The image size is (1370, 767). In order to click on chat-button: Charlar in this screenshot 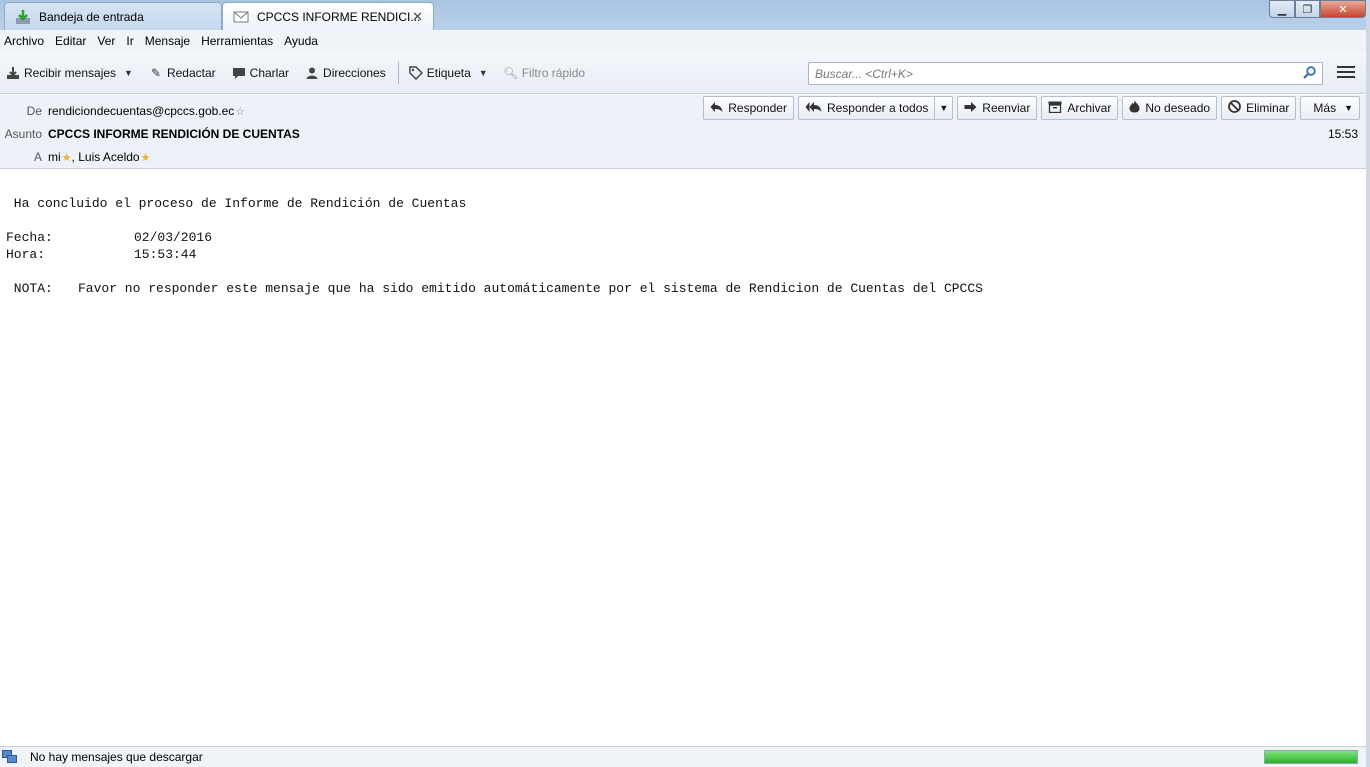, I will do `click(260, 73)`.